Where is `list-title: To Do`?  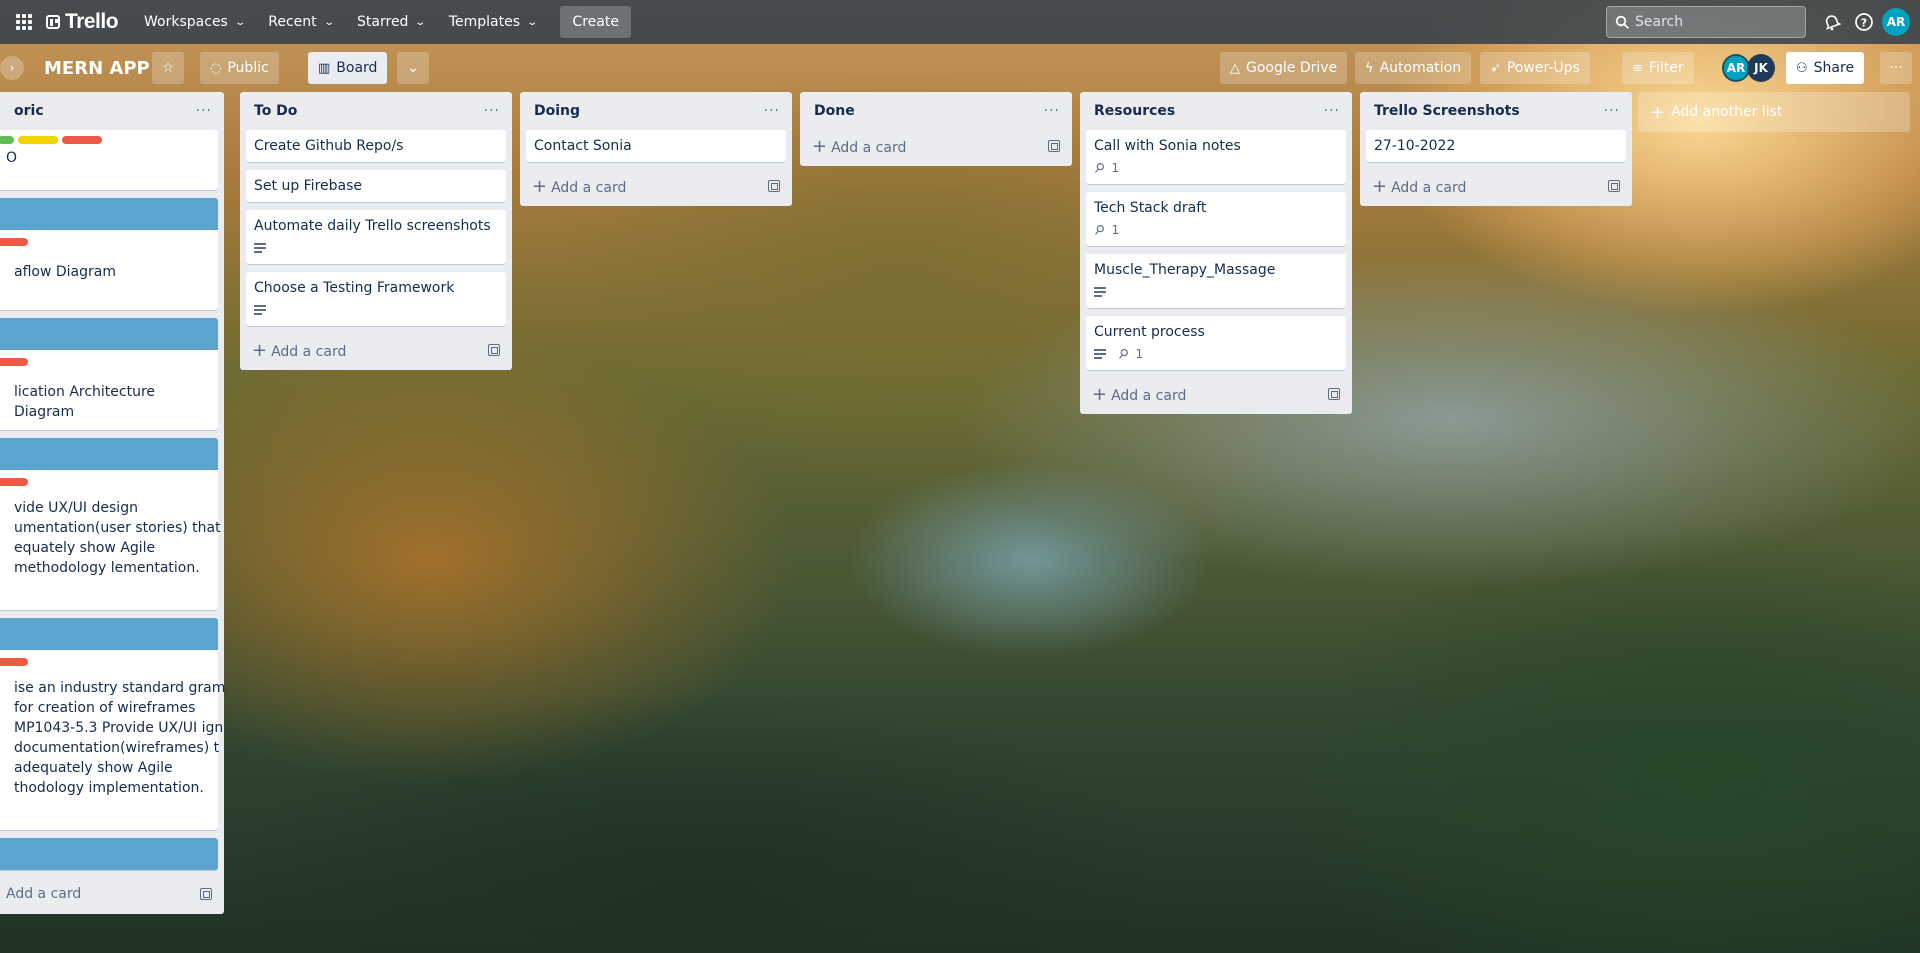 list-title: To Do is located at coordinates (275, 111).